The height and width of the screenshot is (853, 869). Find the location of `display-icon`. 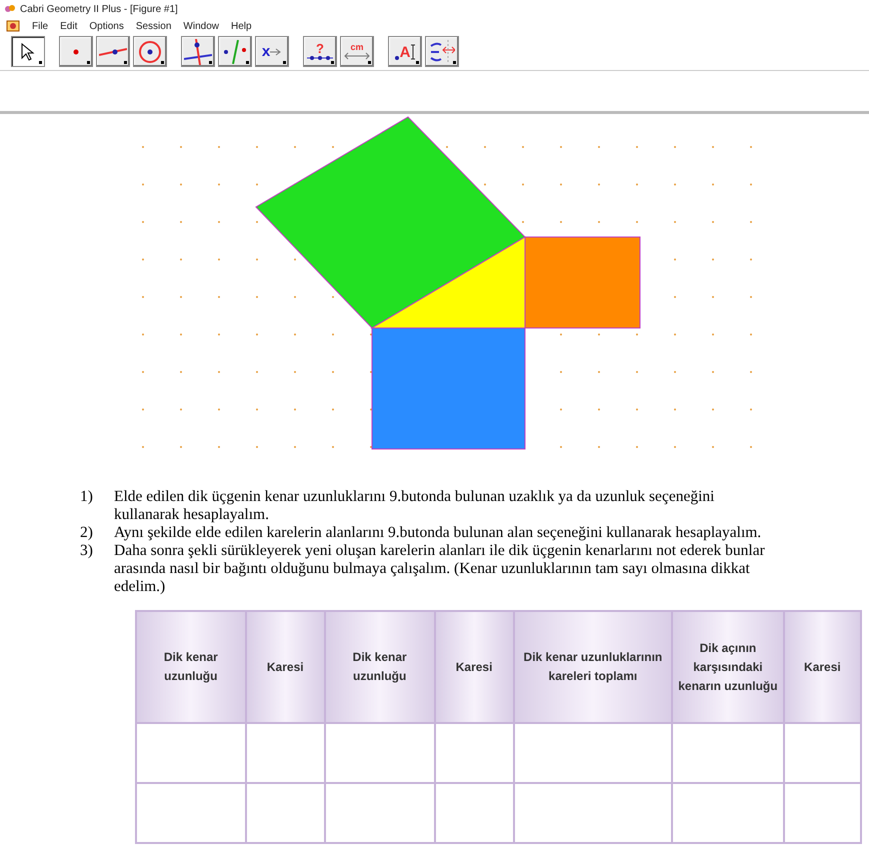

display-icon is located at coordinates (442, 52).